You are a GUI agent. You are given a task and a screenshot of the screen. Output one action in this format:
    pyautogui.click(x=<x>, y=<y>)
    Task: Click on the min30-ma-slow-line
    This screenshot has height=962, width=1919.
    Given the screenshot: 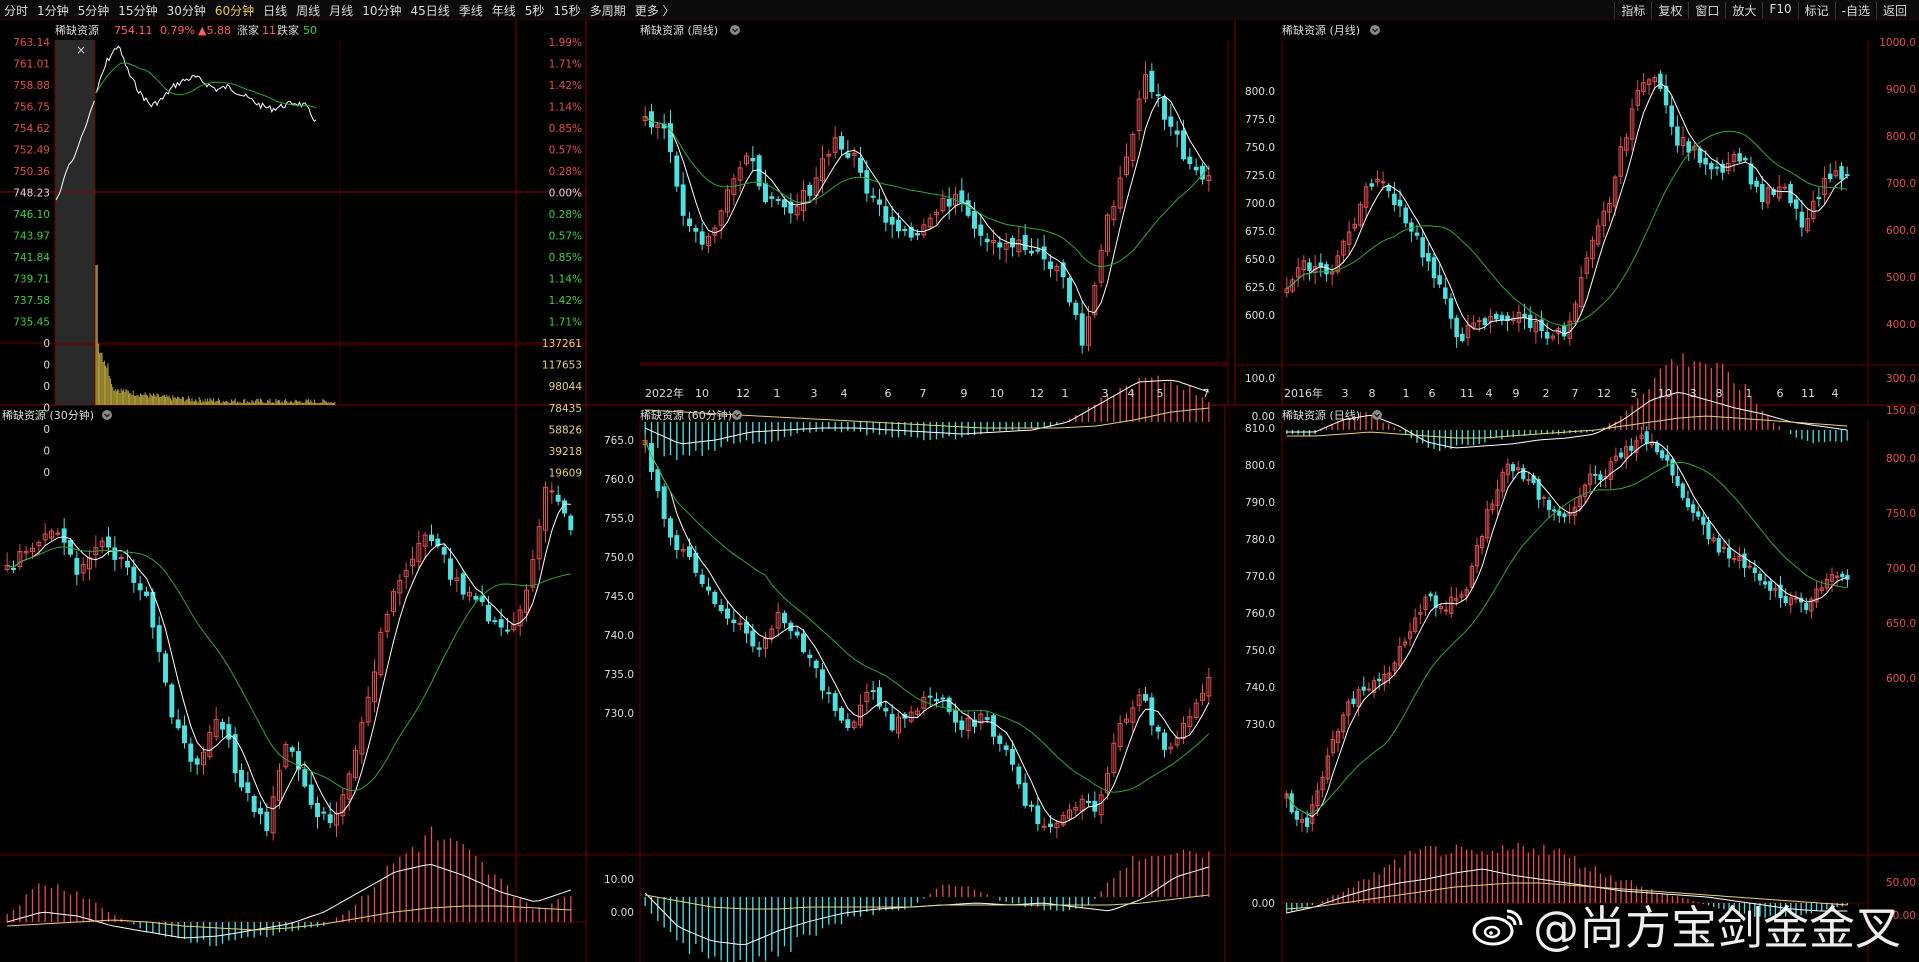 What is the action you would take?
    pyautogui.click(x=289, y=669)
    